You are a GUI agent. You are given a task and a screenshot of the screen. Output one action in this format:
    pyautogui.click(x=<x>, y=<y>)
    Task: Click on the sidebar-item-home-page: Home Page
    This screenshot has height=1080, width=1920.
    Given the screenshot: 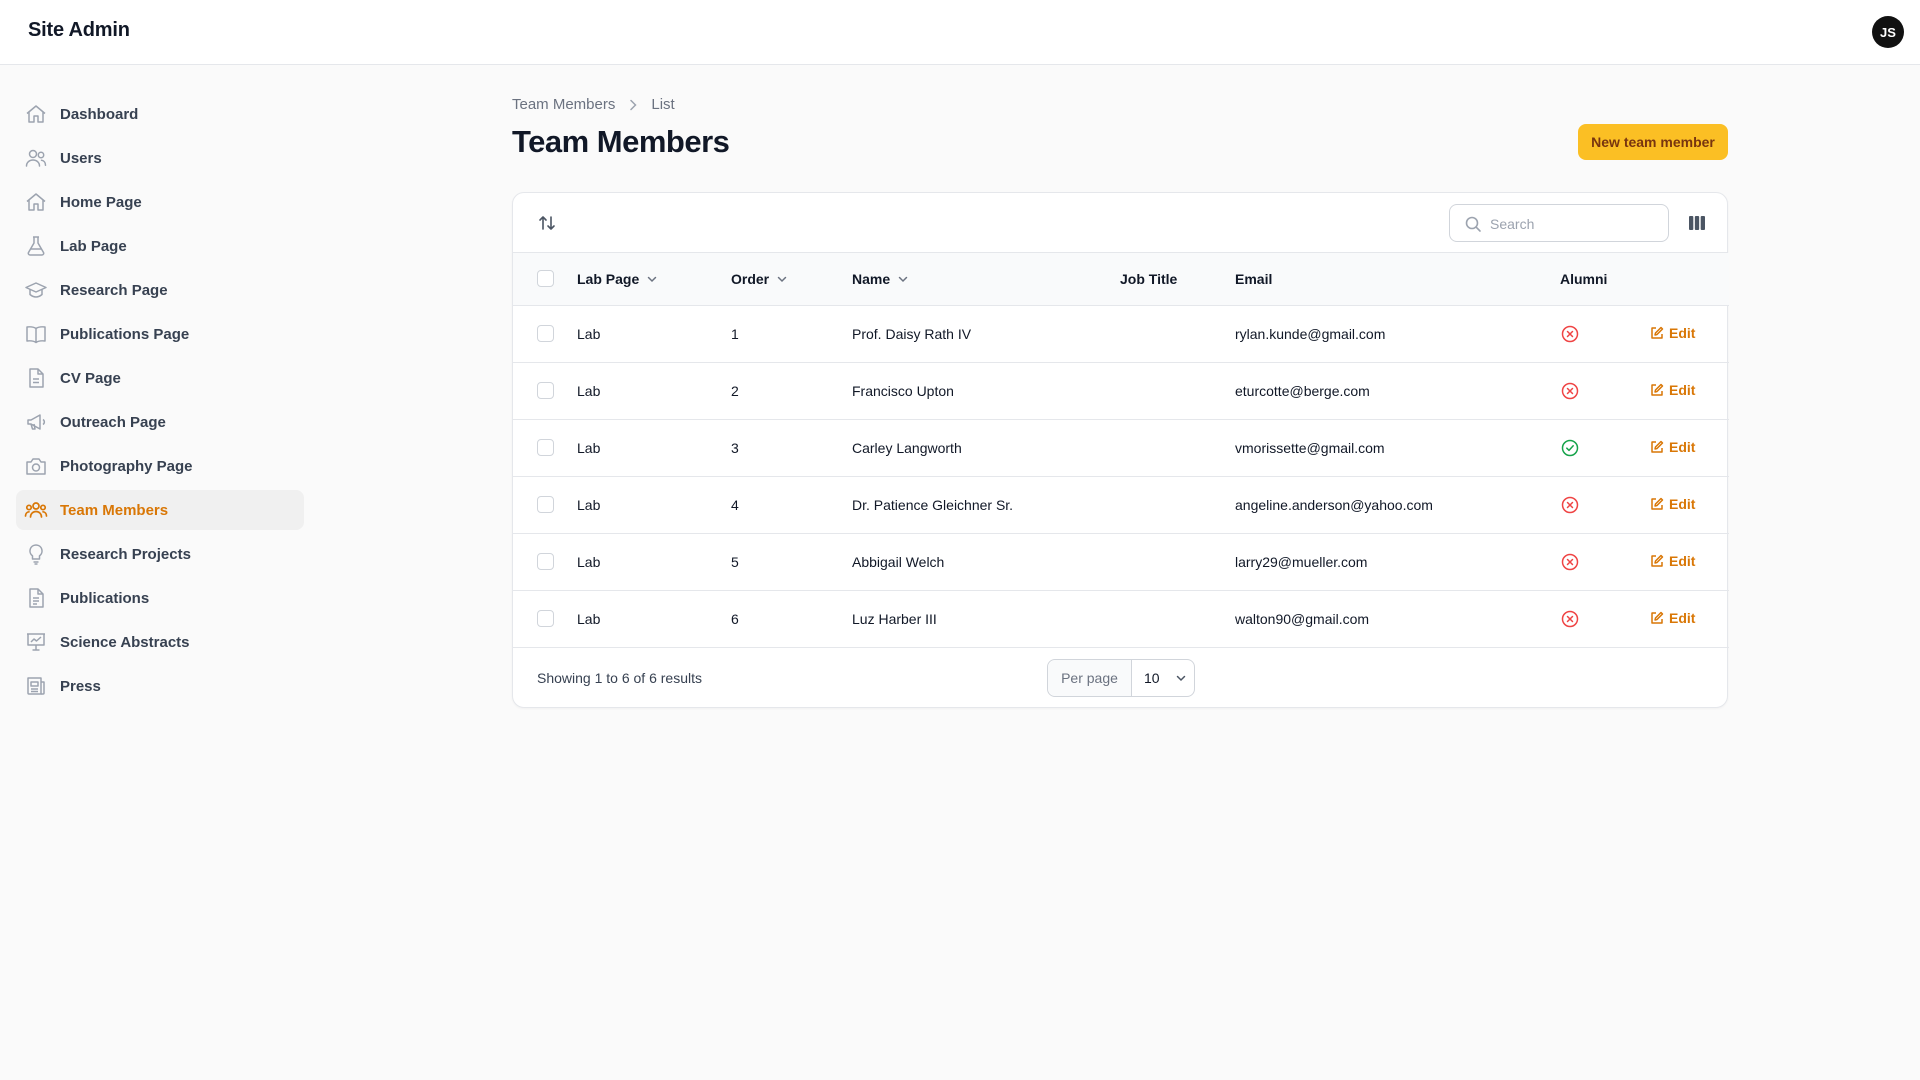 What is the action you would take?
    pyautogui.click(x=160, y=202)
    